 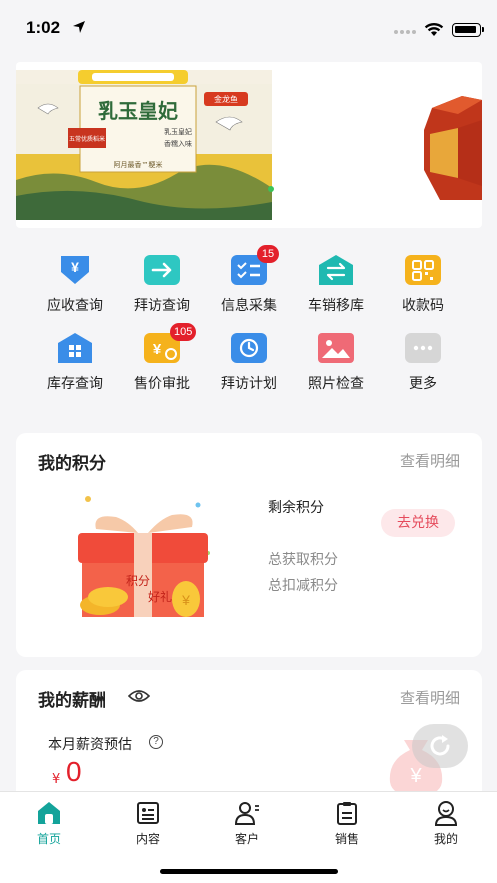 I want to click on points-title: 我的积分, so click(x=72, y=464).